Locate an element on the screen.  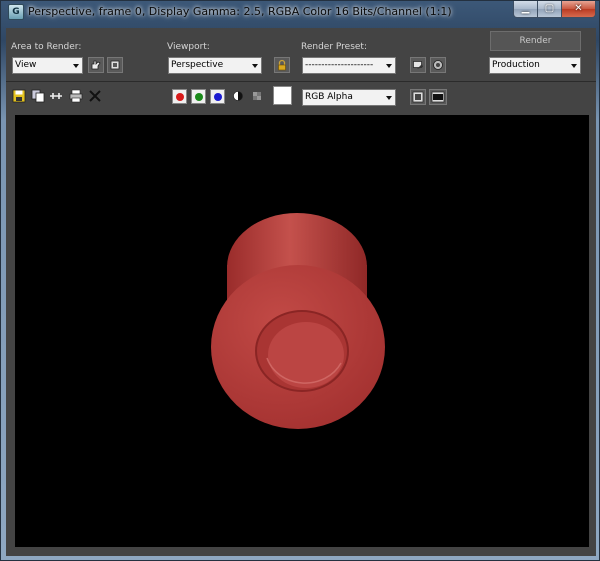
render-mode-value: Production is located at coordinates (516, 65).